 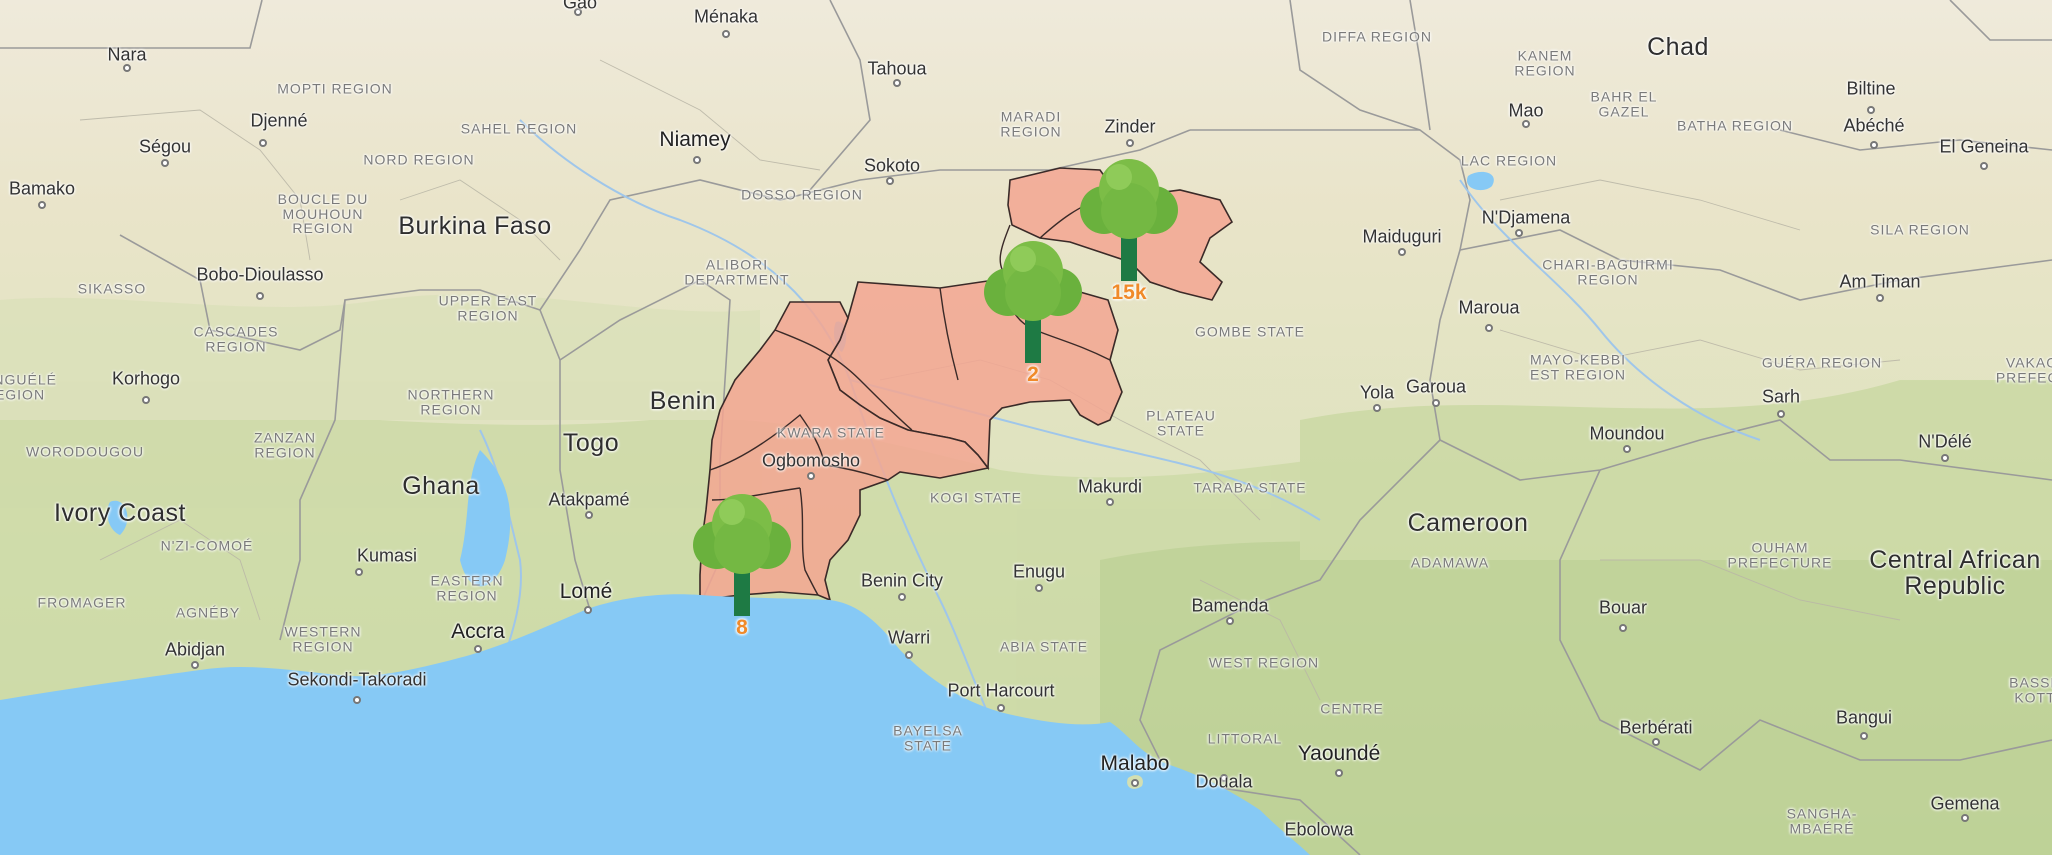 What do you see at coordinates (112, 288) in the screenshot?
I see `region-label-sikasso: SIKASSO` at bounding box center [112, 288].